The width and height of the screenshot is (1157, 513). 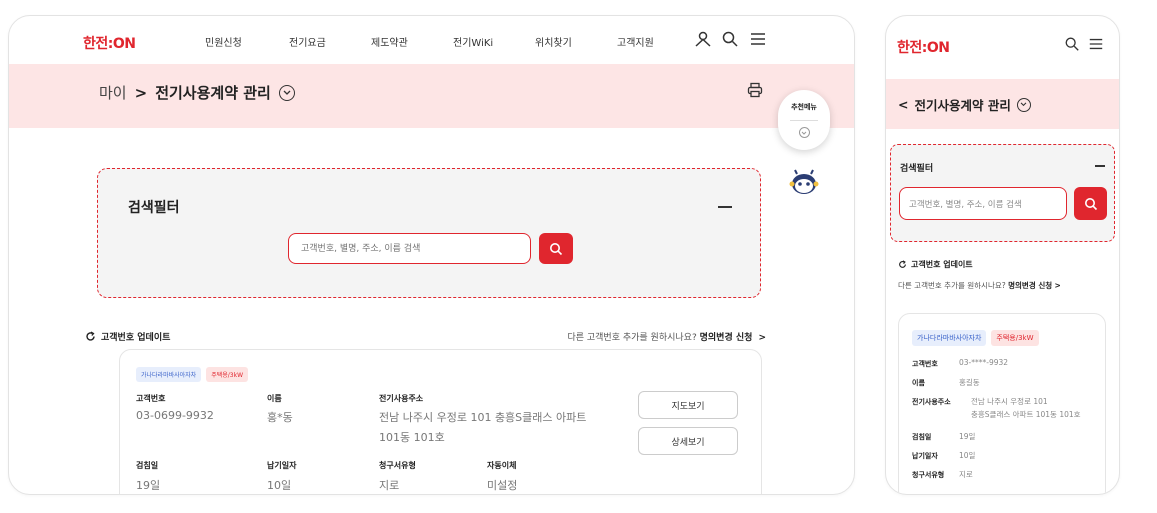 I want to click on nav-item-terms: 제도약관, so click(x=389, y=41).